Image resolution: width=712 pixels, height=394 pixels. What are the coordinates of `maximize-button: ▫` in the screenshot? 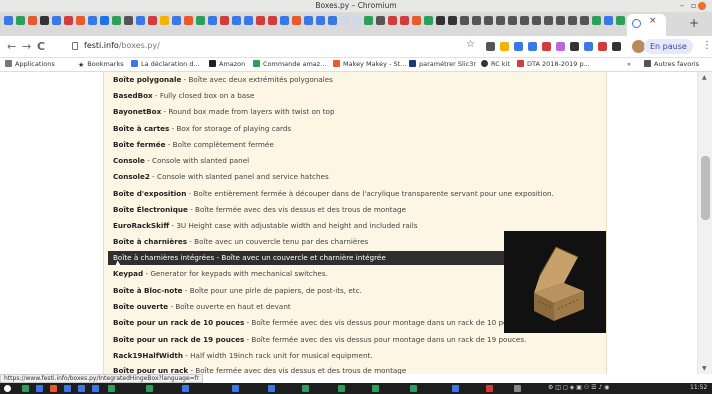 It's located at (693, 5).